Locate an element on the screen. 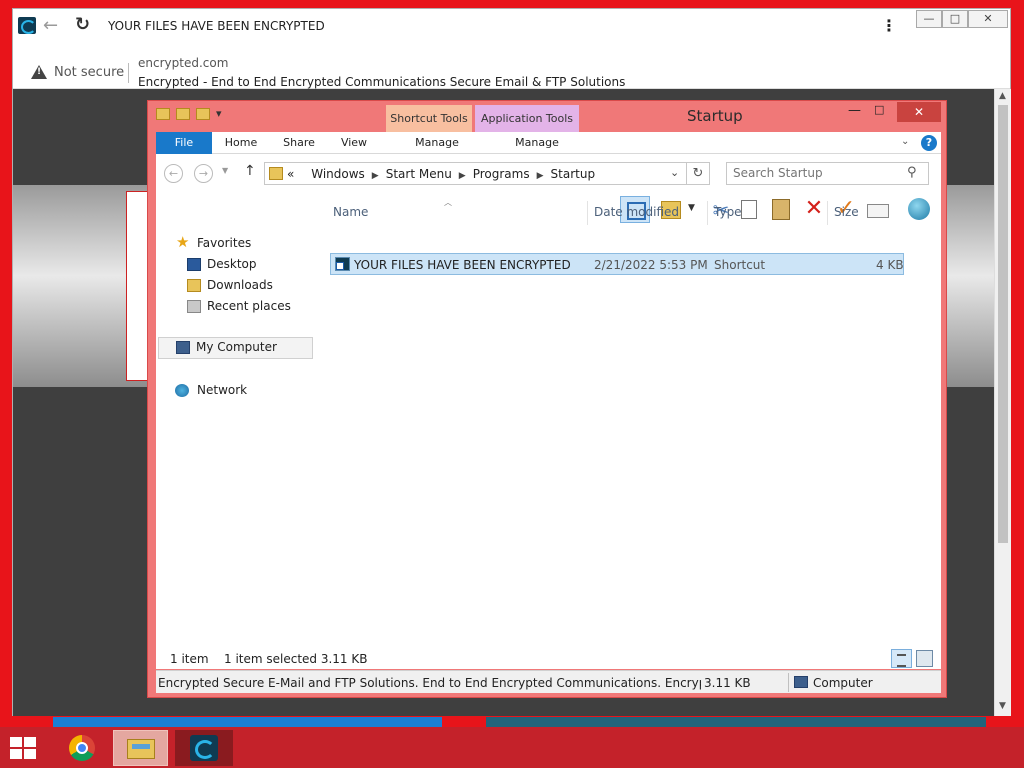 This screenshot has width=1024, height=768. security-label: Not secure is located at coordinates (89, 72).